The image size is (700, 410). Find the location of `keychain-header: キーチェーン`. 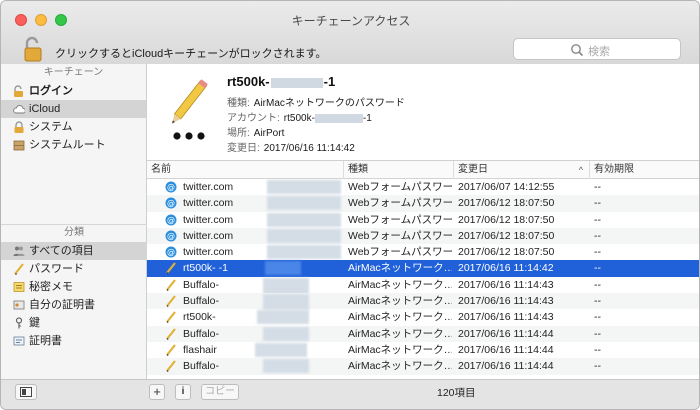

keychain-header: キーチェーン is located at coordinates (73, 72).